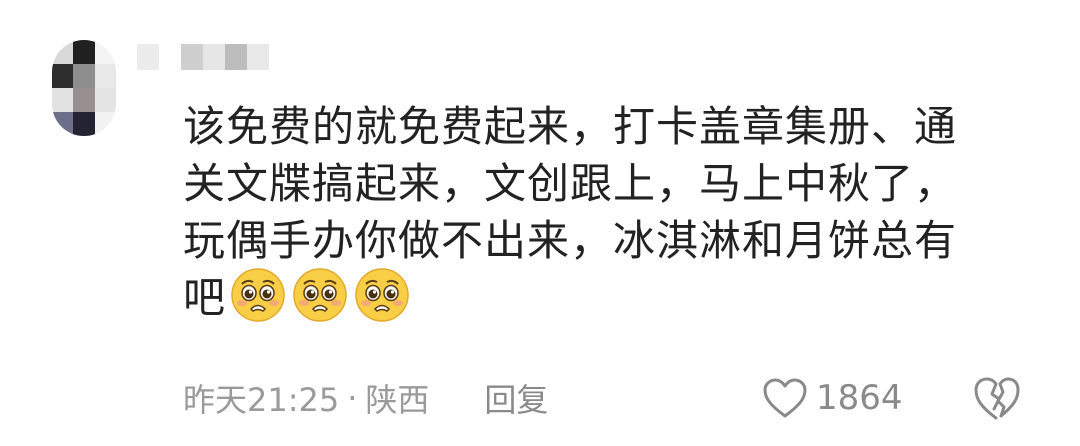 The height and width of the screenshot is (446, 1080). What do you see at coordinates (570, 183) in the screenshot?
I see `comment-line: 关文牒搞起来，文创跟上，马上中秋了，` at bounding box center [570, 183].